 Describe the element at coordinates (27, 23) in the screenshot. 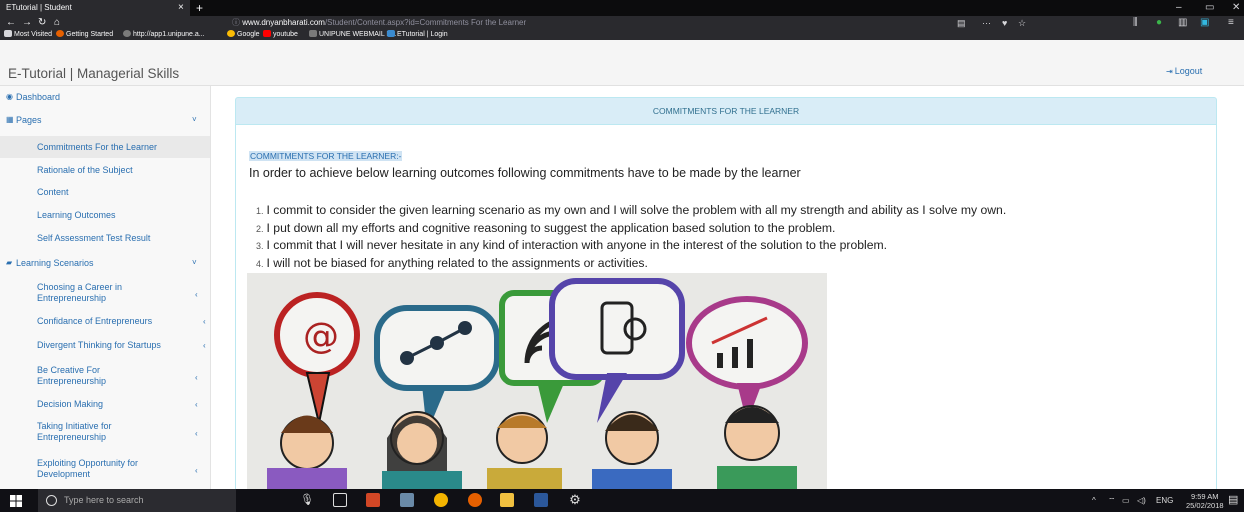

I see `forward-icon: →` at that location.